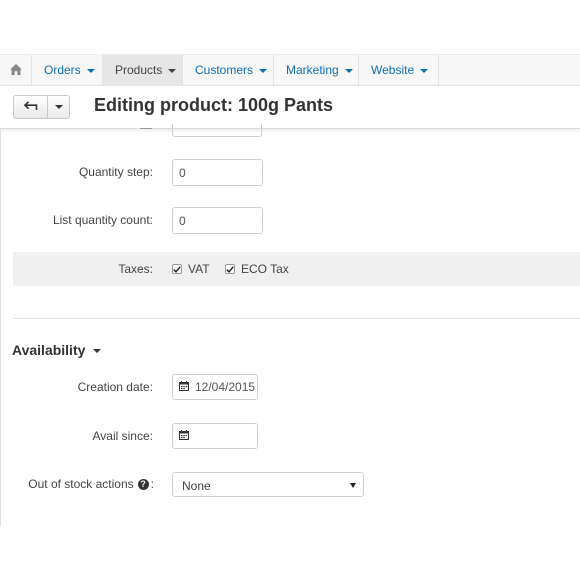  What do you see at coordinates (196, 486) in the screenshot?
I see `out-of-stock-selected-value: None` at bounding box center [196, 486].